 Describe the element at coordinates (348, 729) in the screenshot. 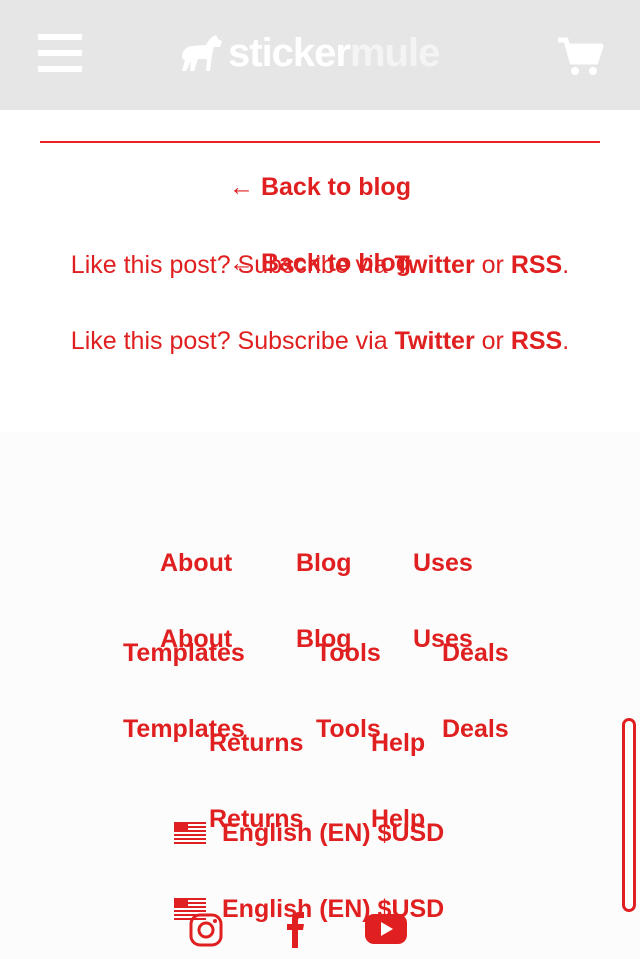

I see `footer-link-tools: Tools` at that location.